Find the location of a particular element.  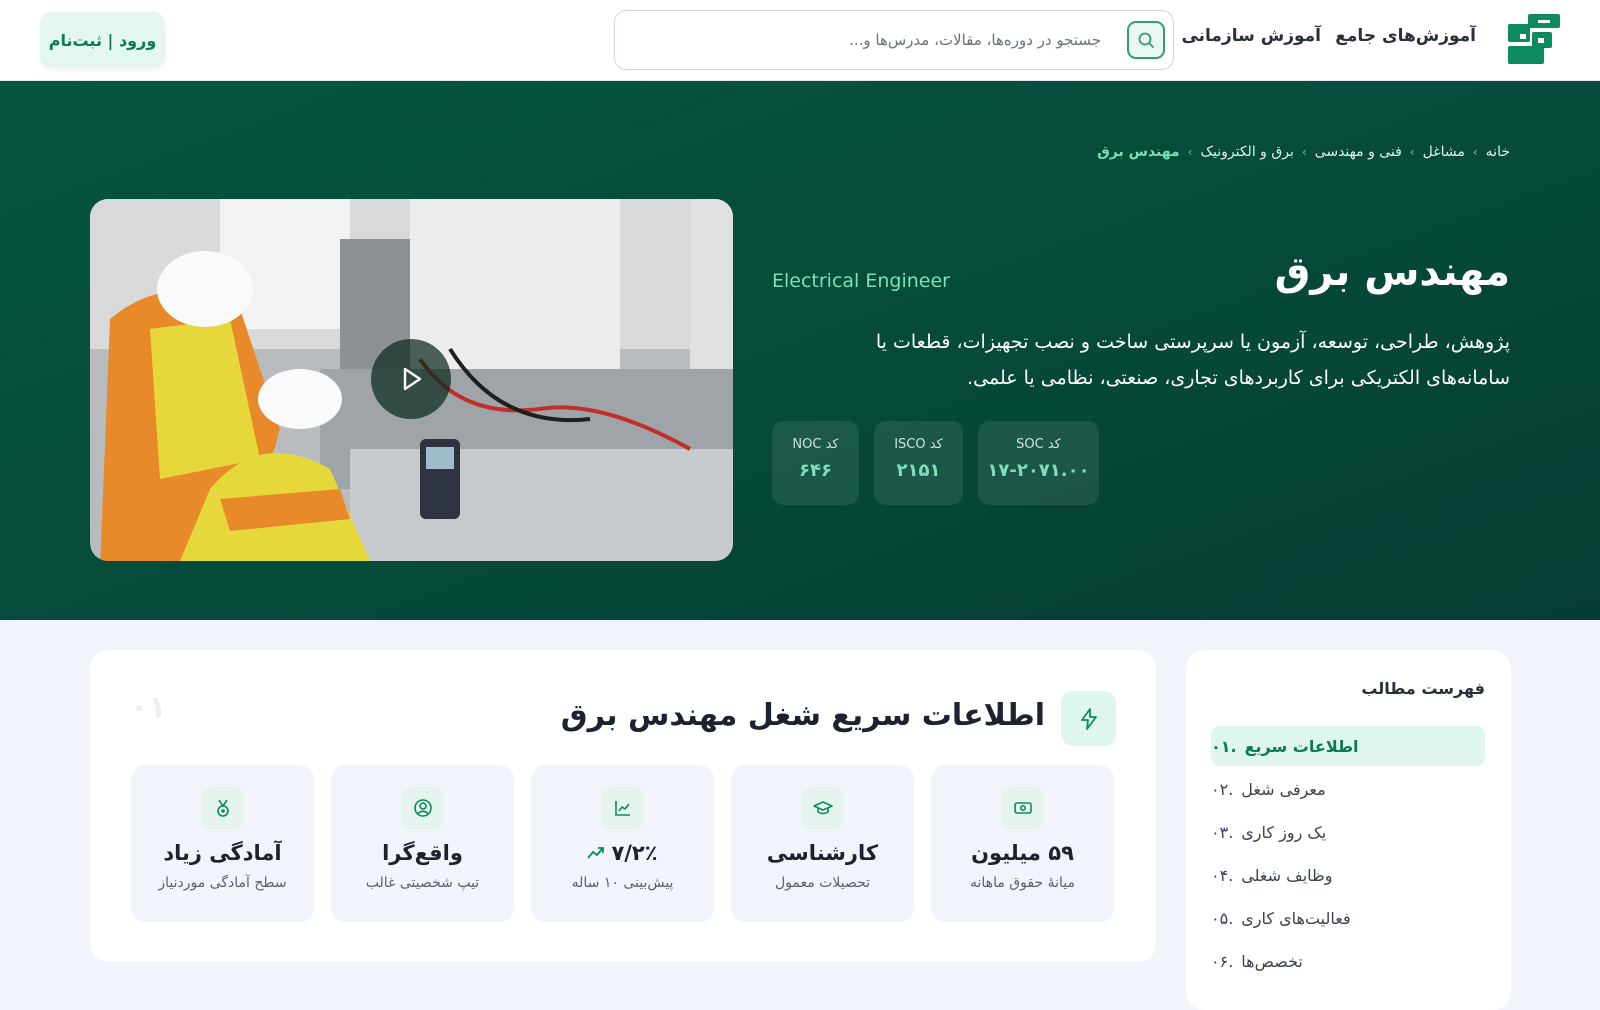

toc-item-label: تخصص‌ها is located at coordinates (1272, 961).